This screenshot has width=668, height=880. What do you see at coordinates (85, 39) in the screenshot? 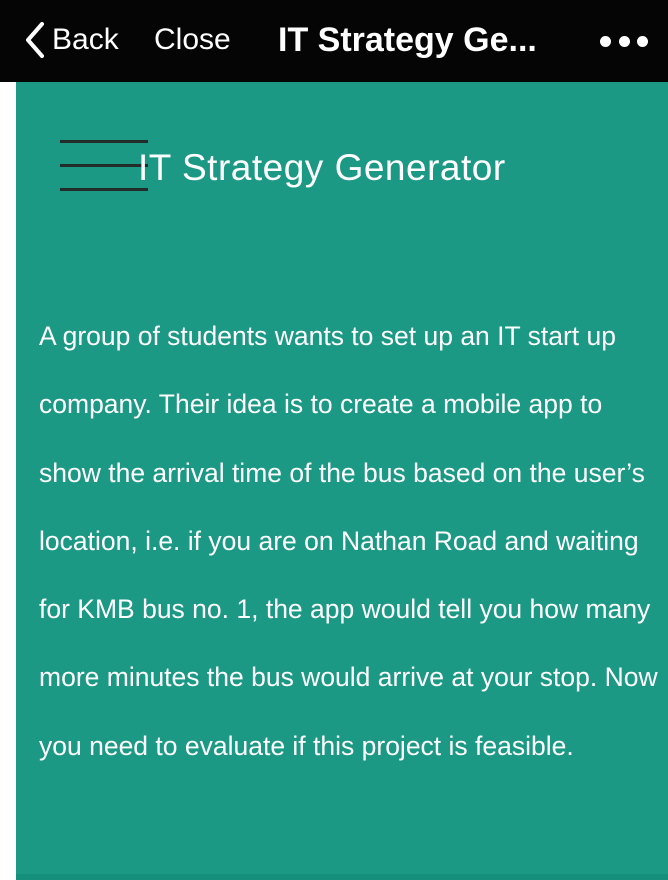
I see `back-label: Back` at bounding box center [85, 39].